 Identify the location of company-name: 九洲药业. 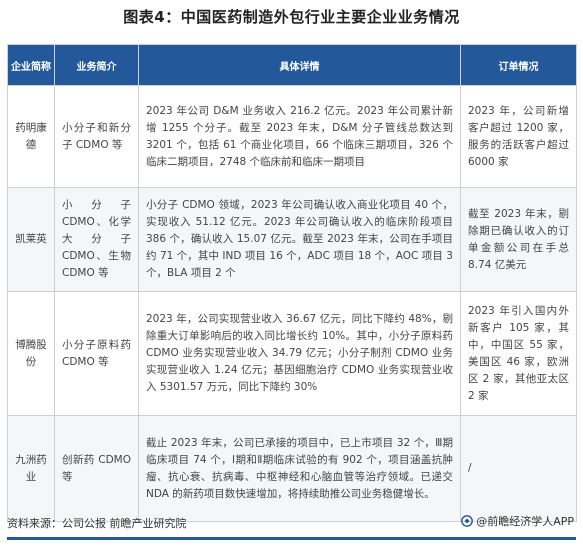
(31, 468).